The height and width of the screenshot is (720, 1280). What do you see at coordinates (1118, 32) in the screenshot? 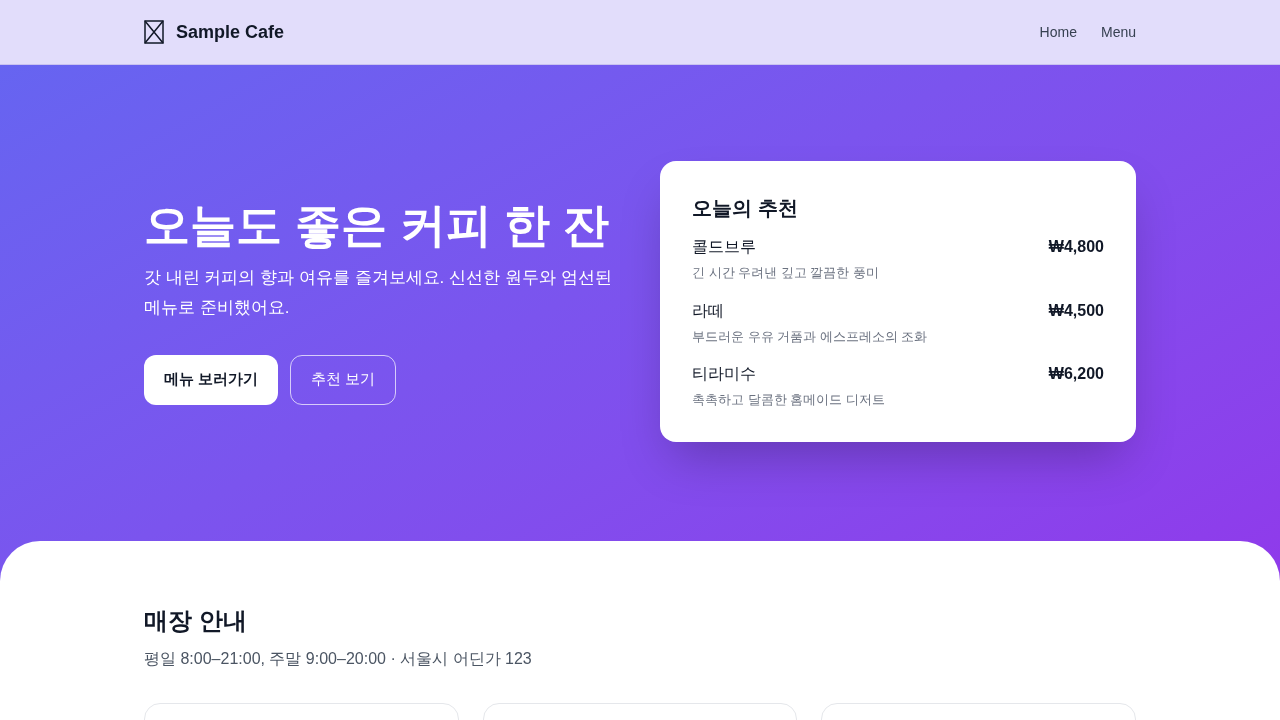
I see `nav-link: Menu` at bounding box center [1118, 32].